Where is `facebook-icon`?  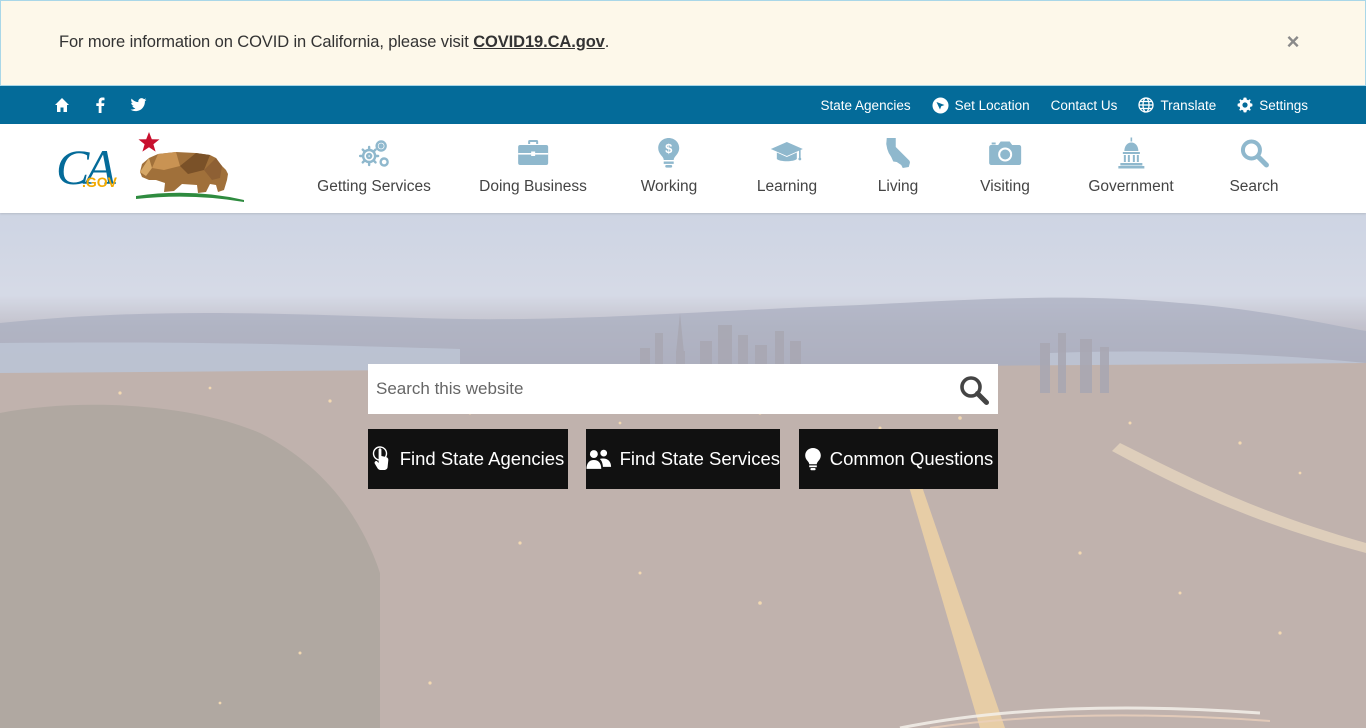 facebook-icon is located at coordinates (100, 105).